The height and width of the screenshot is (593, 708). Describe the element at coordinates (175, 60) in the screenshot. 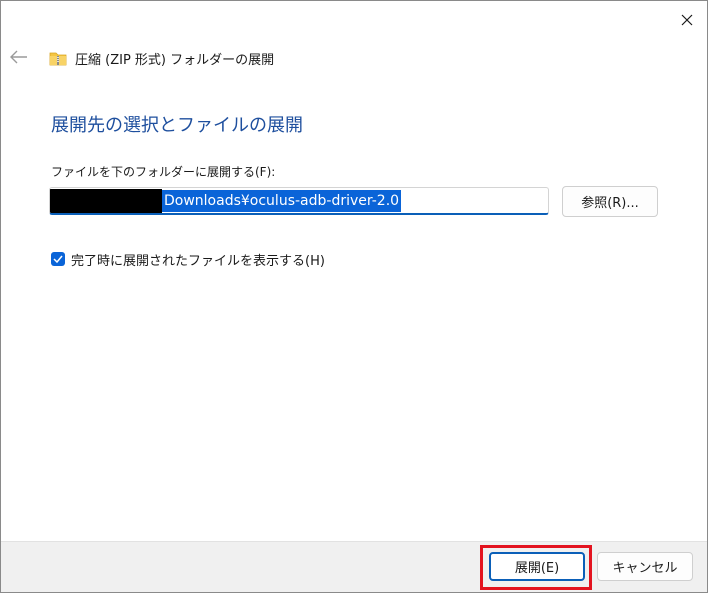

I see `dialog-title: 圧縮 (ZIP 形式) フォルダーの展開` at that location.